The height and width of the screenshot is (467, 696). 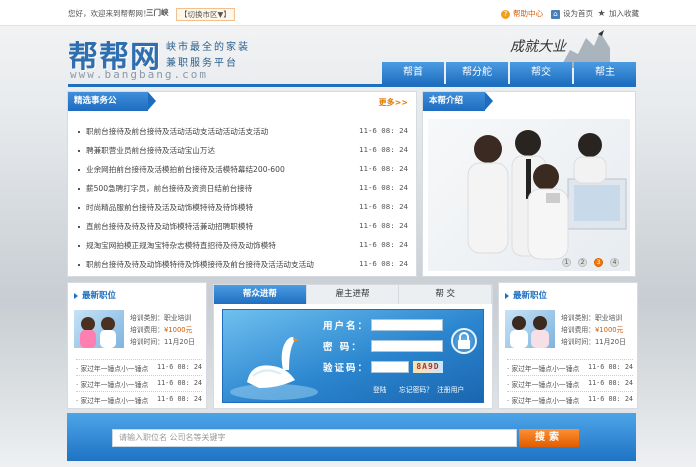 I want to click on news-item: 业余网拍前台接待及活模拍前台接待及活模特幕结200-600 11-6 08: 24, so click(x=243, y=170).